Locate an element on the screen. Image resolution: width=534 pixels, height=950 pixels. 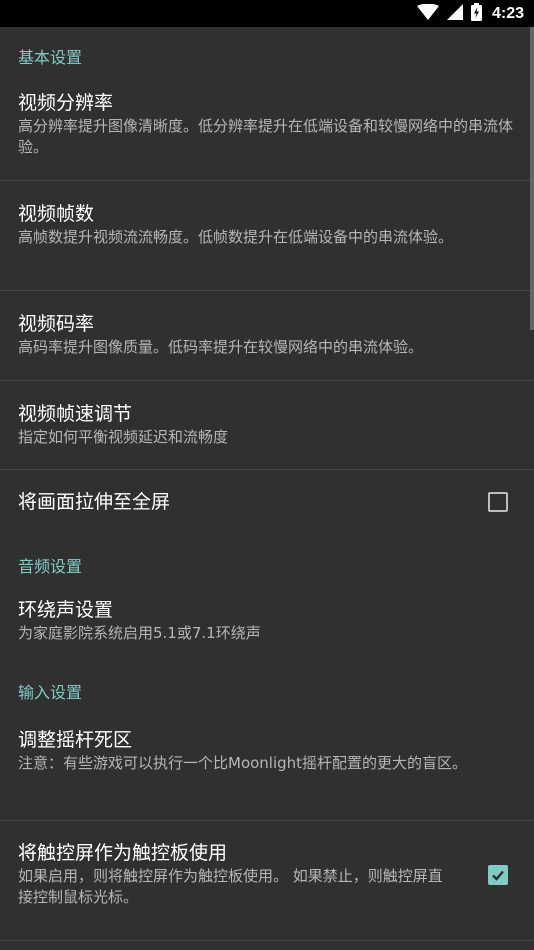
status-time: 4:23 is located at coordinates (507, 13).